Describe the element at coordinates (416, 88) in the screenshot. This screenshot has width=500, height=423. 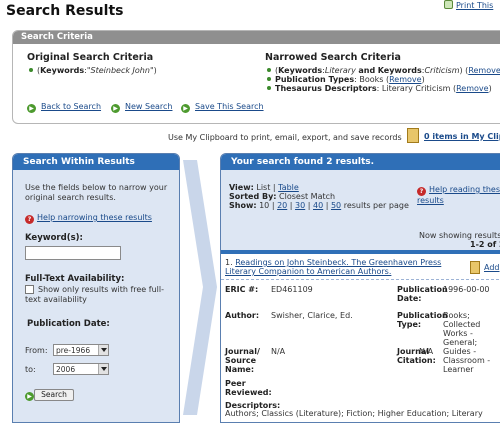
I see `criteria-value: Literary Criticism` at that location.